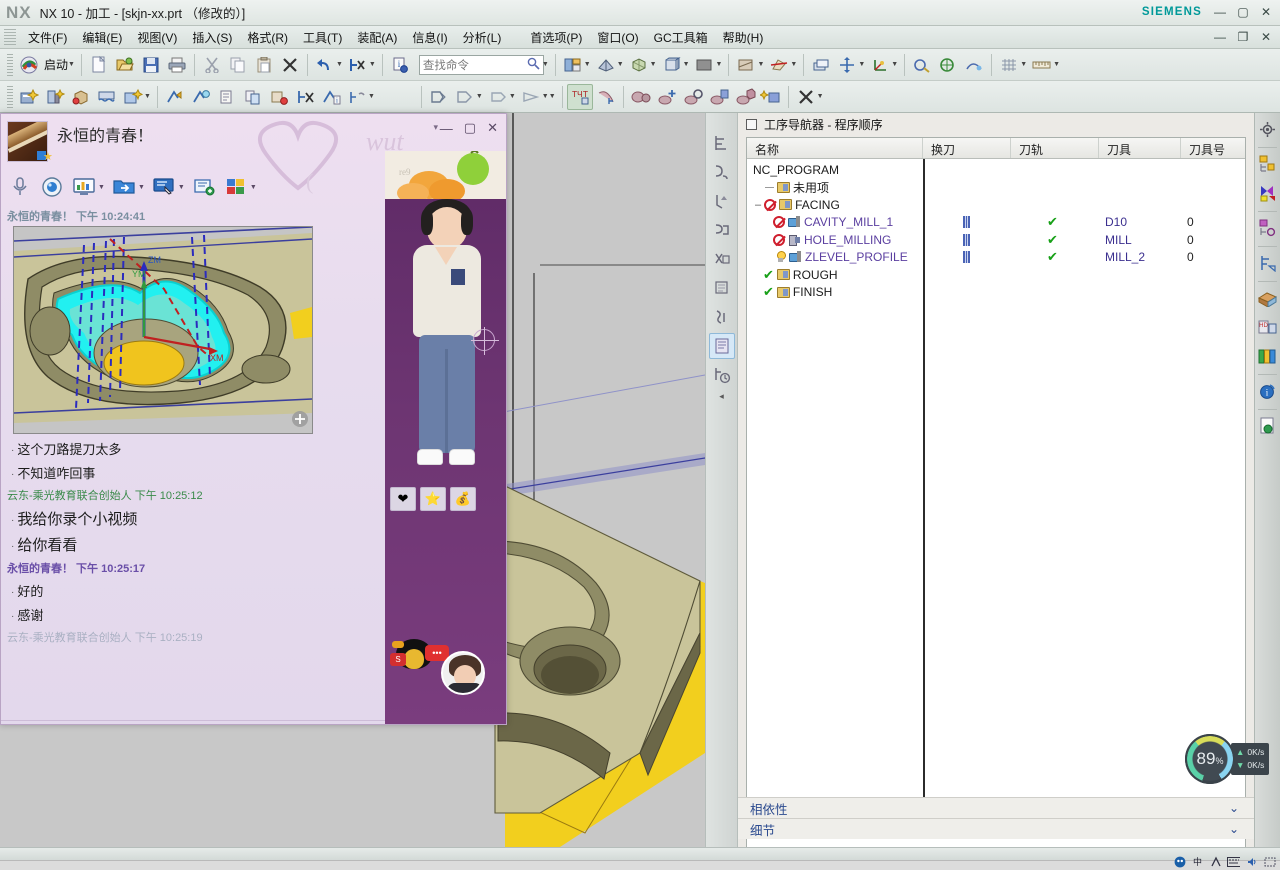 The height and width of the screenshot is (870, 1280). I want to click on minimize-button: —, so click(1220, 12).